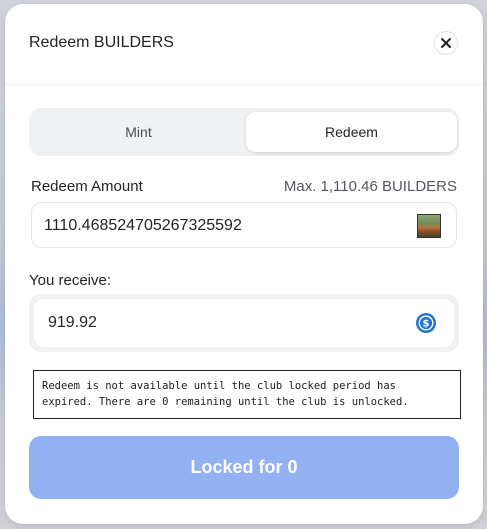 This screenshot has height=529, width=487. I want to click on you-receive-label: You receive:, so click(70, 280).